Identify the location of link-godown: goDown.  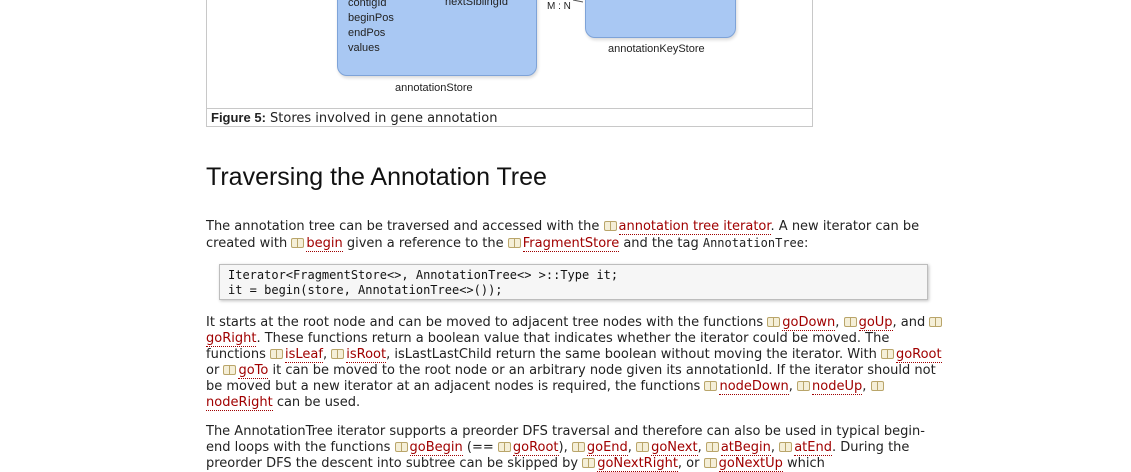
(809, 323).